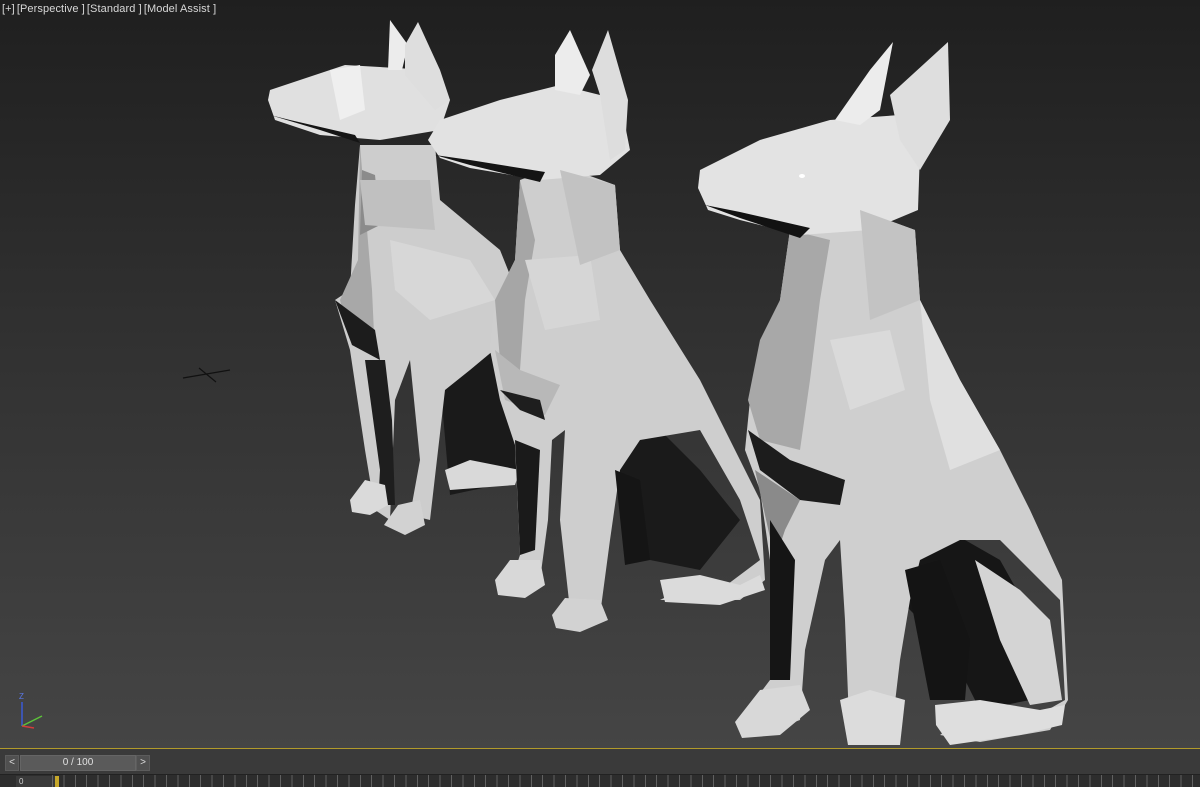  I want to click on viewport-shading-menu: [Standard ], so click(114, 9).